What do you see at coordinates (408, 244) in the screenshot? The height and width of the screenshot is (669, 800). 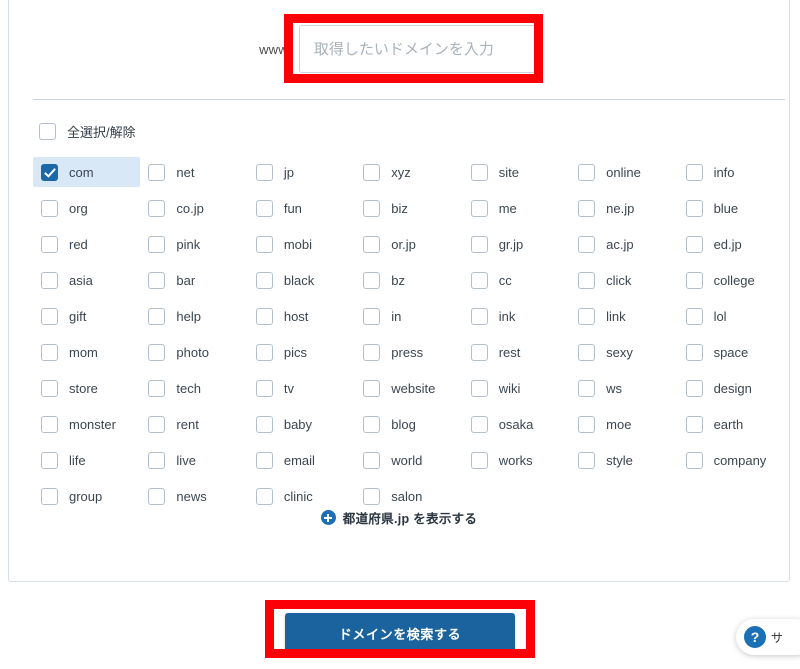 I see `tld-item-or-jp: or.jp` at bounding box center [408, 244].